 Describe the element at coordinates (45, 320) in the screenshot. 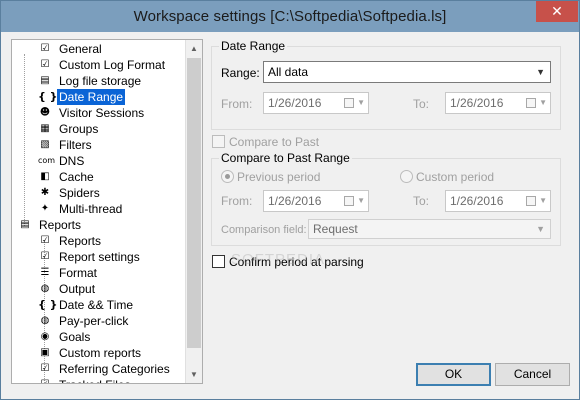

I see `globe-icon: ◍` at that location.